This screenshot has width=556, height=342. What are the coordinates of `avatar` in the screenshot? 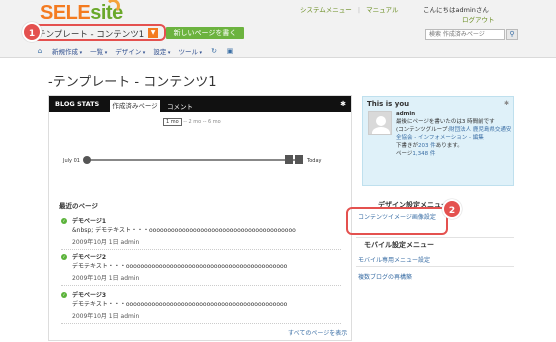 It's located at (380, 123).